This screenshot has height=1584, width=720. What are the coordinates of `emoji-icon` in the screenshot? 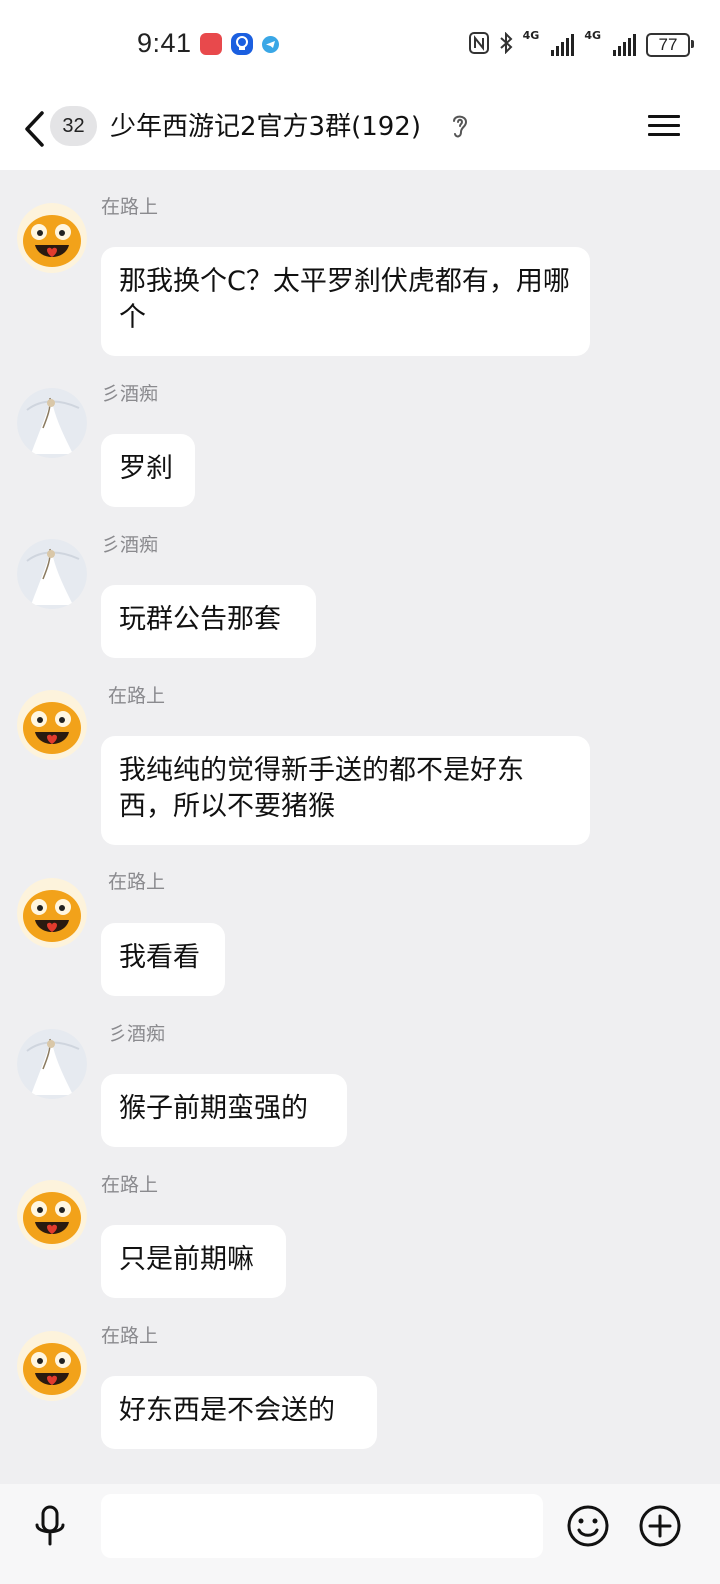 It's located at (588, 1526).